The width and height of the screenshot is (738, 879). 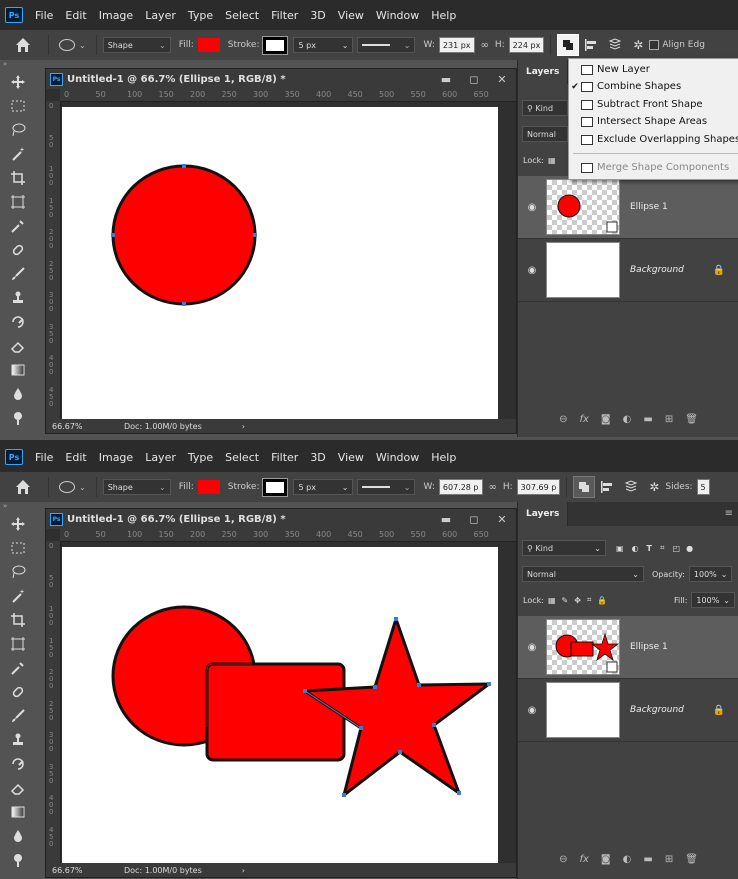 What do you see at coordinates (18, 620) in the screenshot?
I see `crop-tool-icon` at bounding box center [18, 620].